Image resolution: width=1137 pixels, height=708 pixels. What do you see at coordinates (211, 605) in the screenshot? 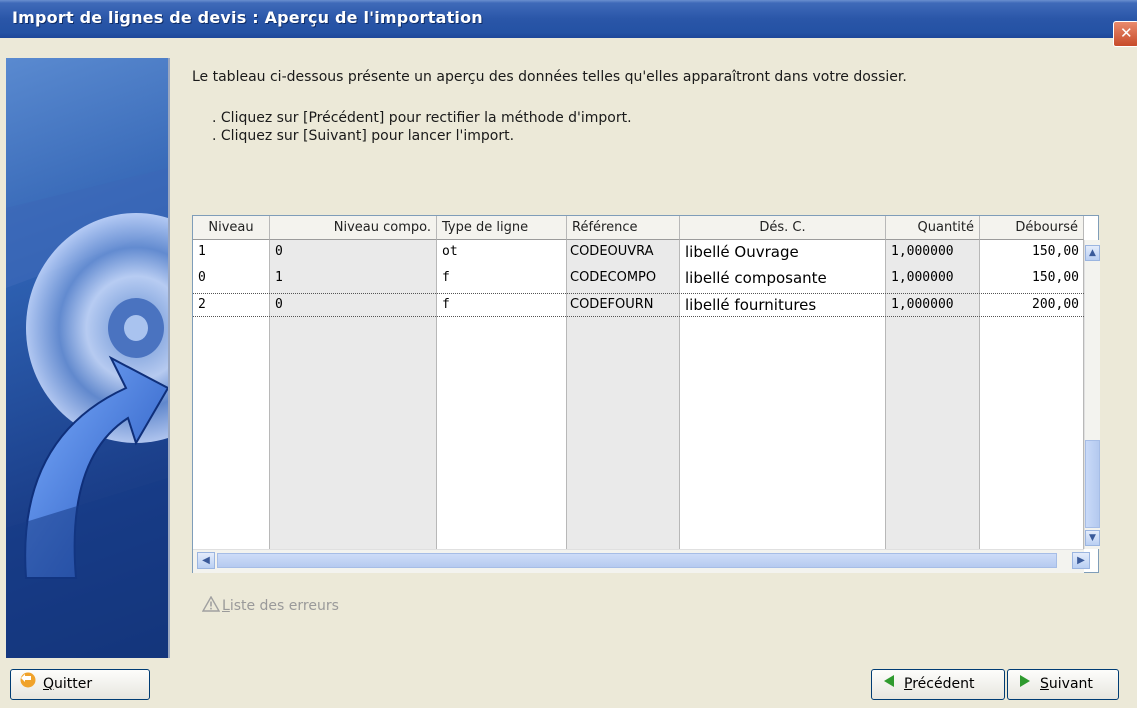
I see `warning-icon` at bounding box center [211, 605].